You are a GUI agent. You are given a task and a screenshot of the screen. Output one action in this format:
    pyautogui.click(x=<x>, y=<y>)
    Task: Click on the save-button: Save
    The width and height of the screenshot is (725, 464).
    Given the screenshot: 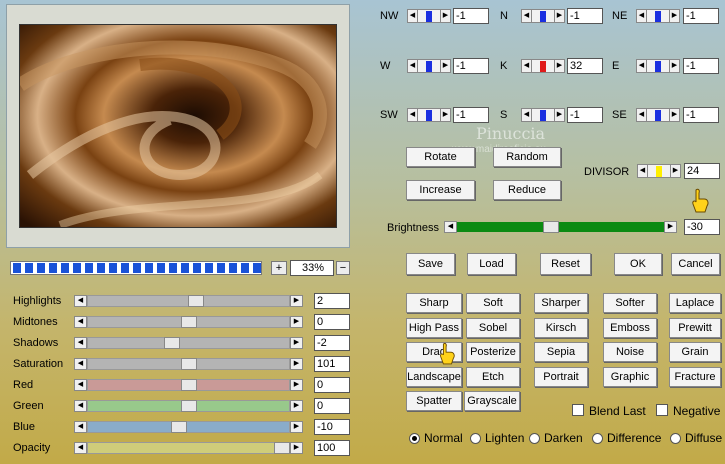 What is the action you would take?
    pyautogui.click(x=430, y=264)
    